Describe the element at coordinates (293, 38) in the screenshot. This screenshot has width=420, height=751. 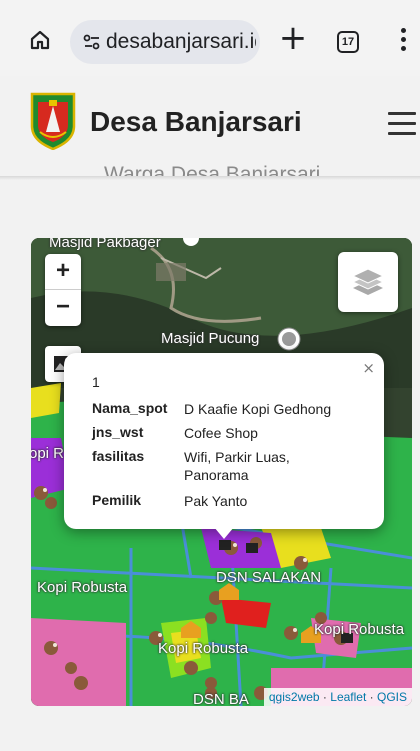
I see `new-tab-button: +` at that location.